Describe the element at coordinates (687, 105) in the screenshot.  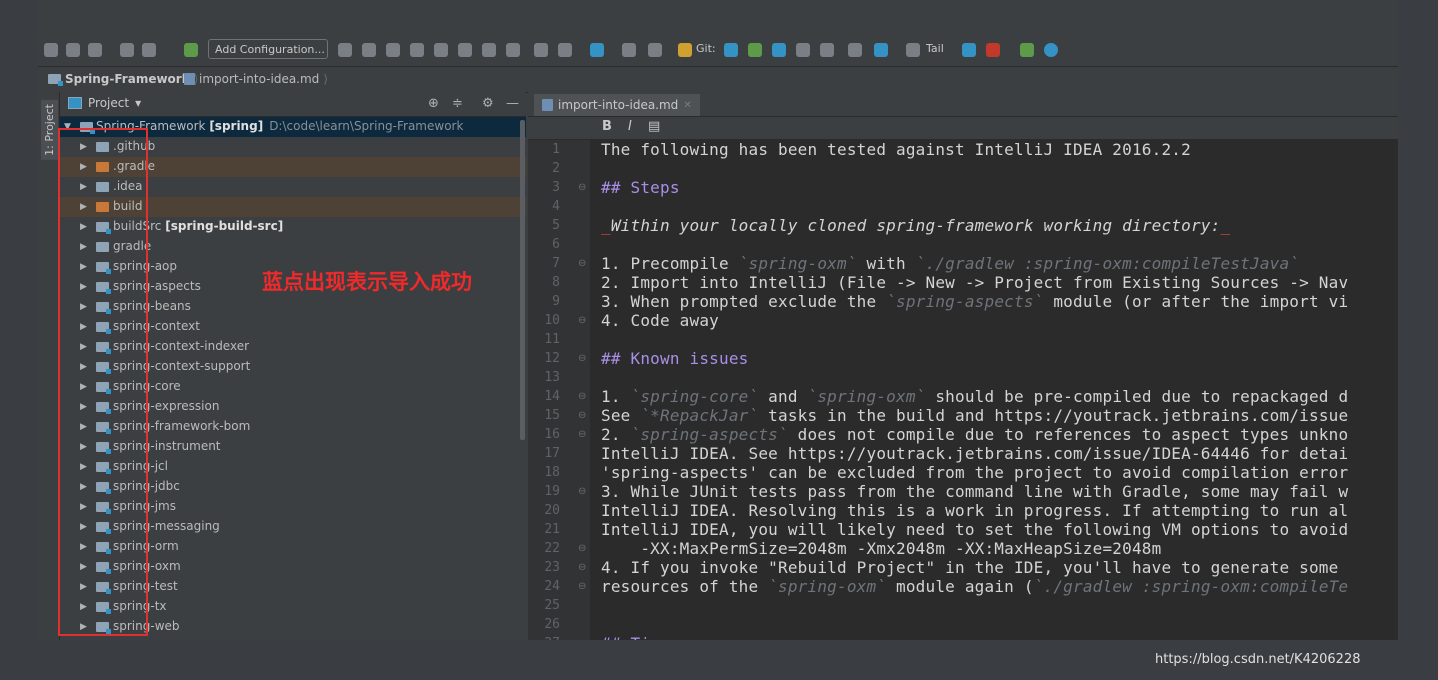
I see `close-icon: ✕` at that location.